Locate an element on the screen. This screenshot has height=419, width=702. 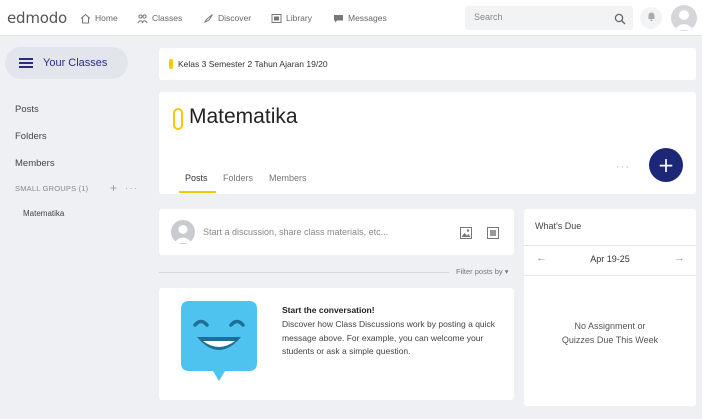
nav-messages: Messages is located at coordinates (360, 18).